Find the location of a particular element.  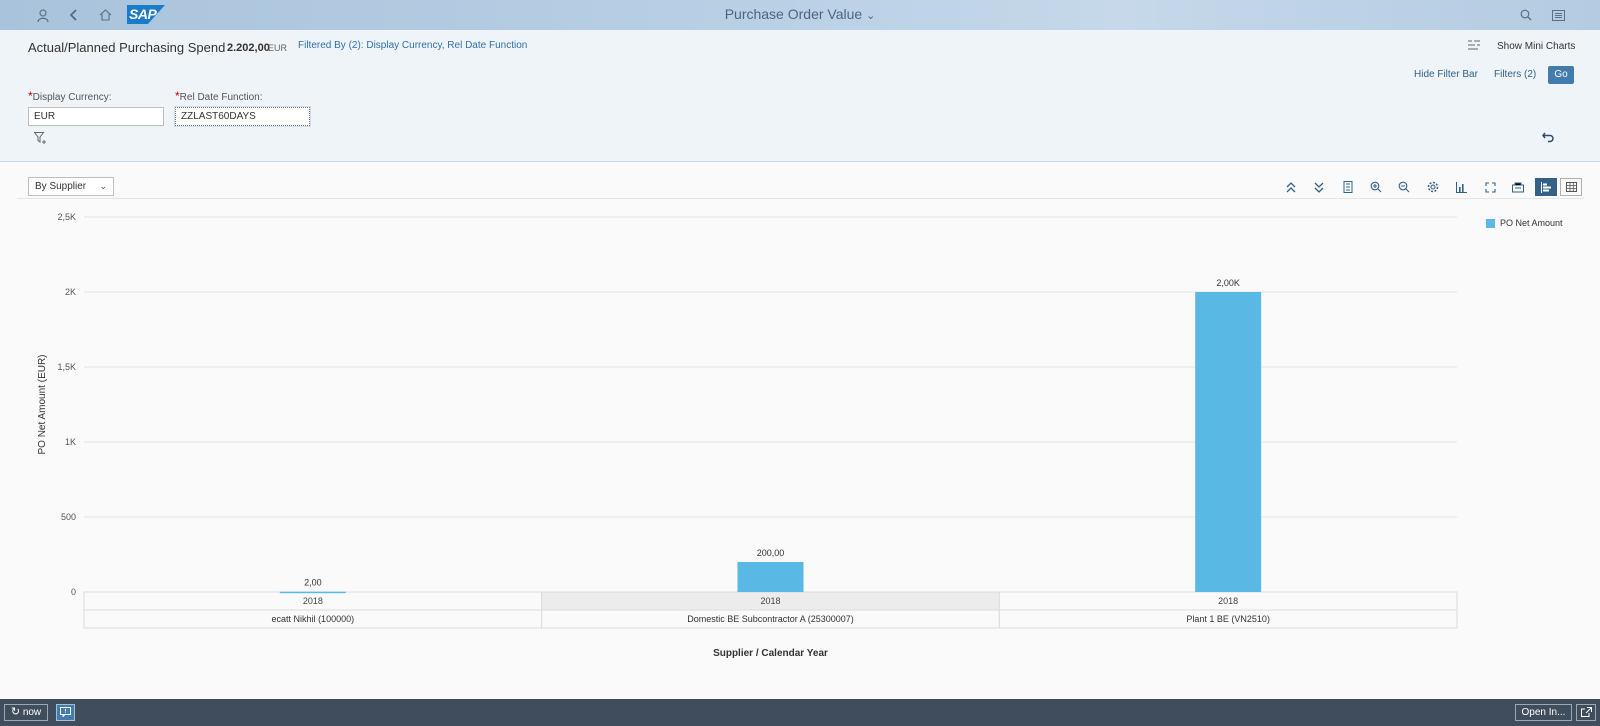

variant-title: Actual/Planned Purchasing Spend is located at coordinates (126, 47).